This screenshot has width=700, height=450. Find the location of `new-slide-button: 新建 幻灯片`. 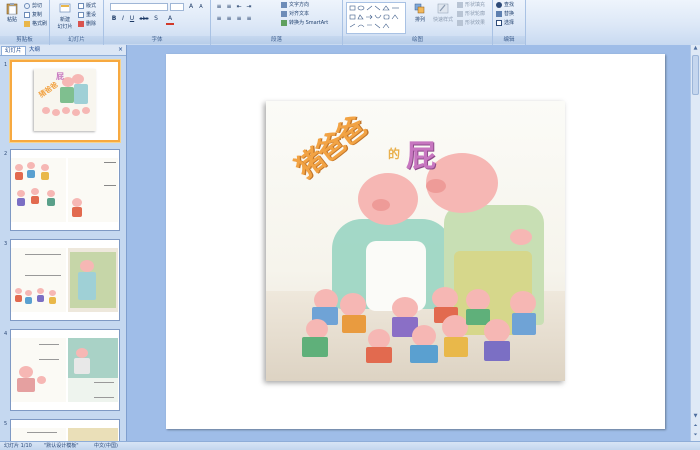

new-slide-button: 新建 幻灯片 is located at coordinates (65, 16).